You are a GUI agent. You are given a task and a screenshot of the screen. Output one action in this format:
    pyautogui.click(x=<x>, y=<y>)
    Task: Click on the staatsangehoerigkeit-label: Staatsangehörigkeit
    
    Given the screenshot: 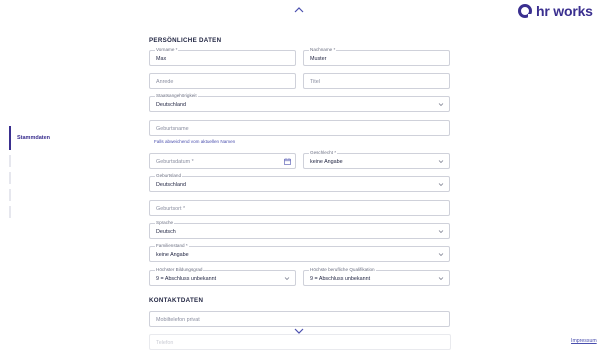 What is the action you would take?
    pyautogui.click(x=176, y=96)
    